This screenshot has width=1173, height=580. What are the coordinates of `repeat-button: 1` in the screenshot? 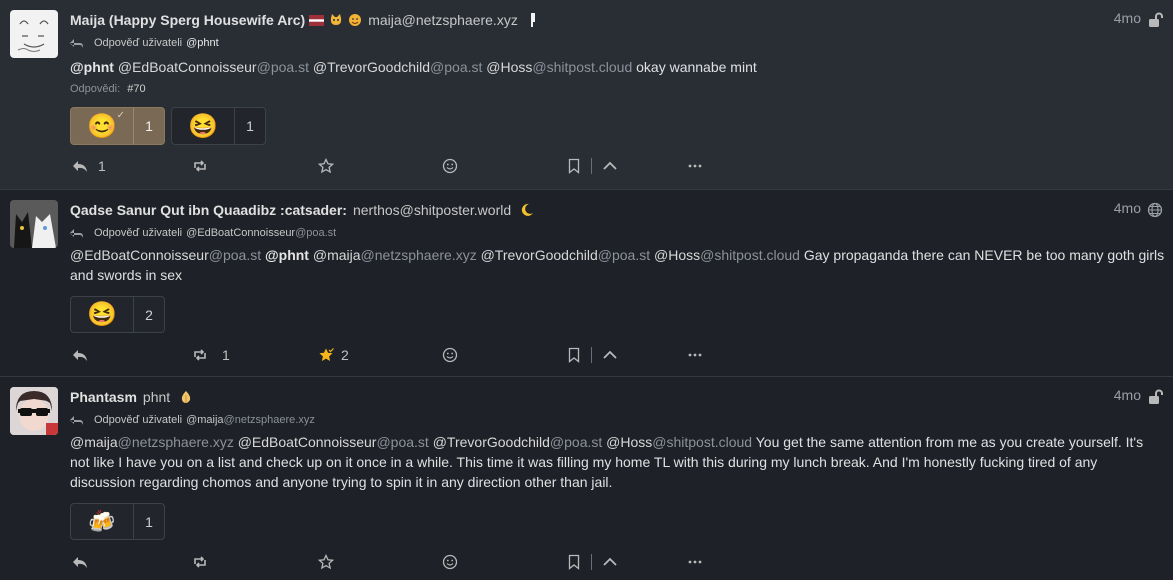 It's located at (211, 355).